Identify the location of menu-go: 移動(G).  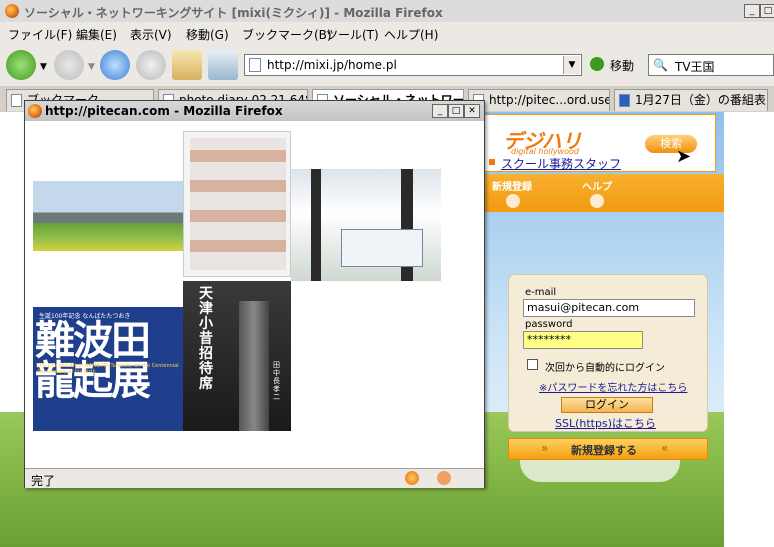
(207, 34).